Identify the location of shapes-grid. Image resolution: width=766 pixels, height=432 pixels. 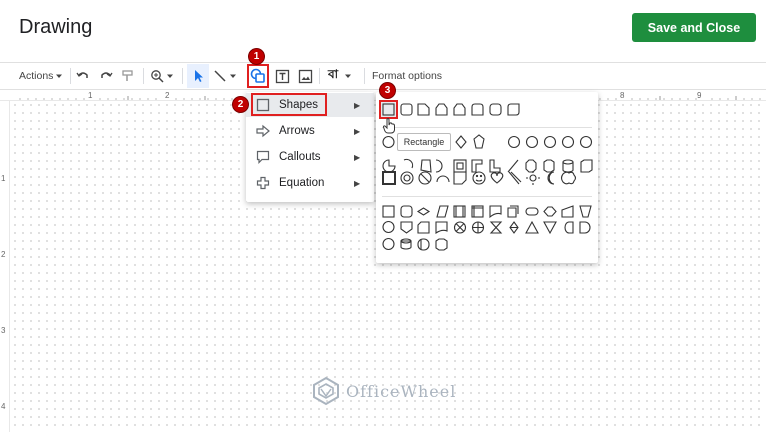
(487, 177).